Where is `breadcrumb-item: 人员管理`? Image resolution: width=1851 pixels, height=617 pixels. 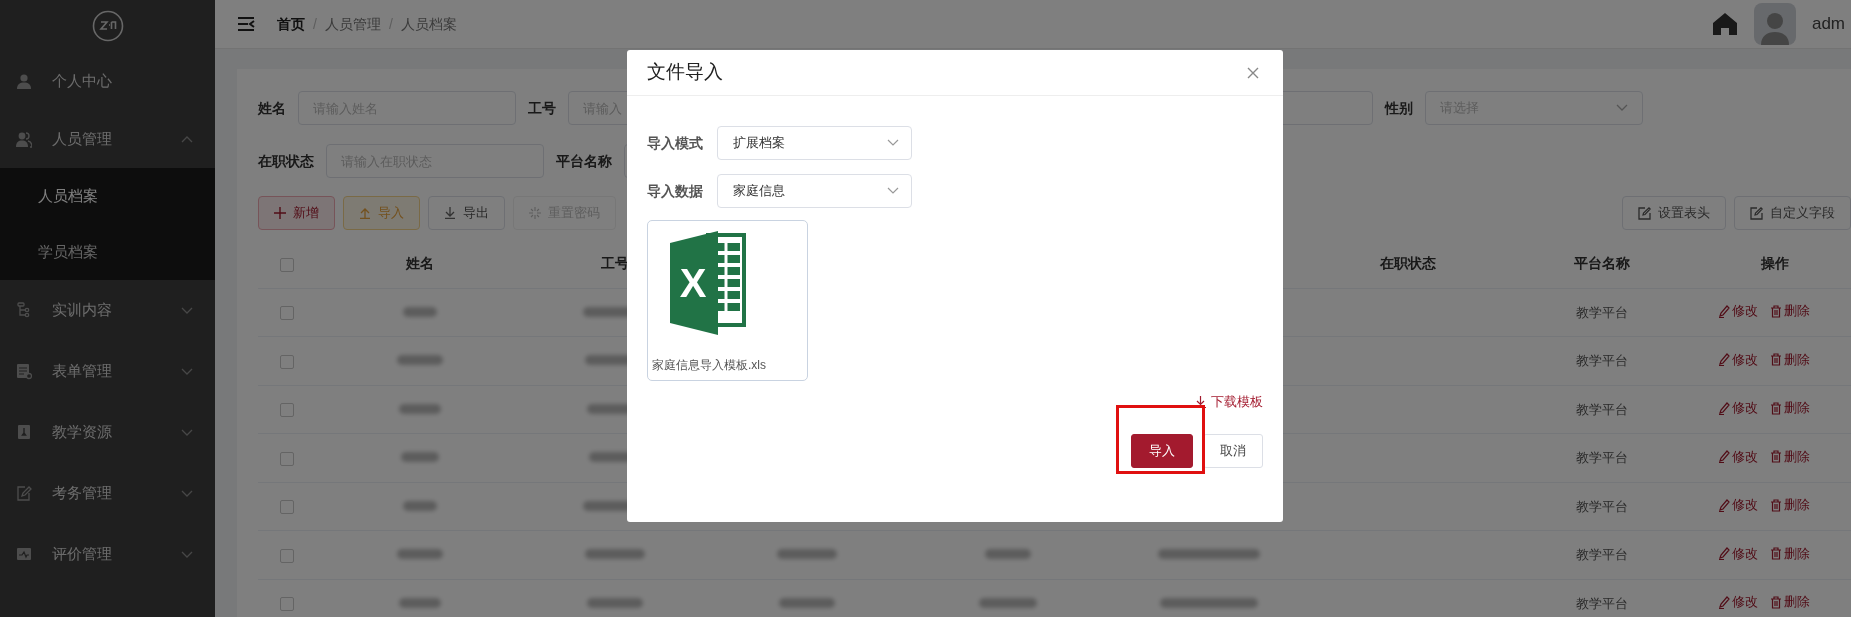
breadcrumb-item: 人员管理 is located at coordinates (352, 24).